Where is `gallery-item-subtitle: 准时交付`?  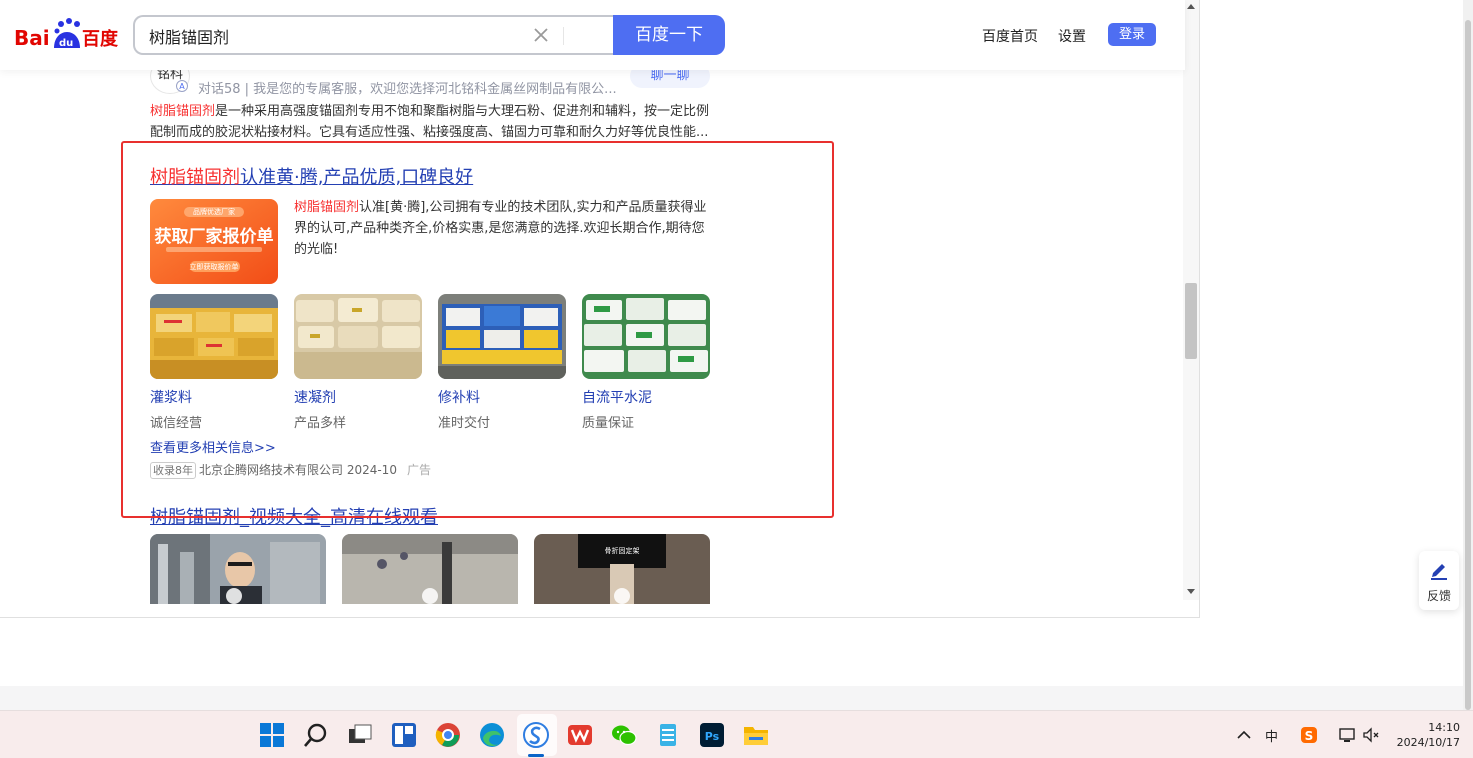
gallery-item-subtitle: 准时交付 is located at coordinates (464, 423).